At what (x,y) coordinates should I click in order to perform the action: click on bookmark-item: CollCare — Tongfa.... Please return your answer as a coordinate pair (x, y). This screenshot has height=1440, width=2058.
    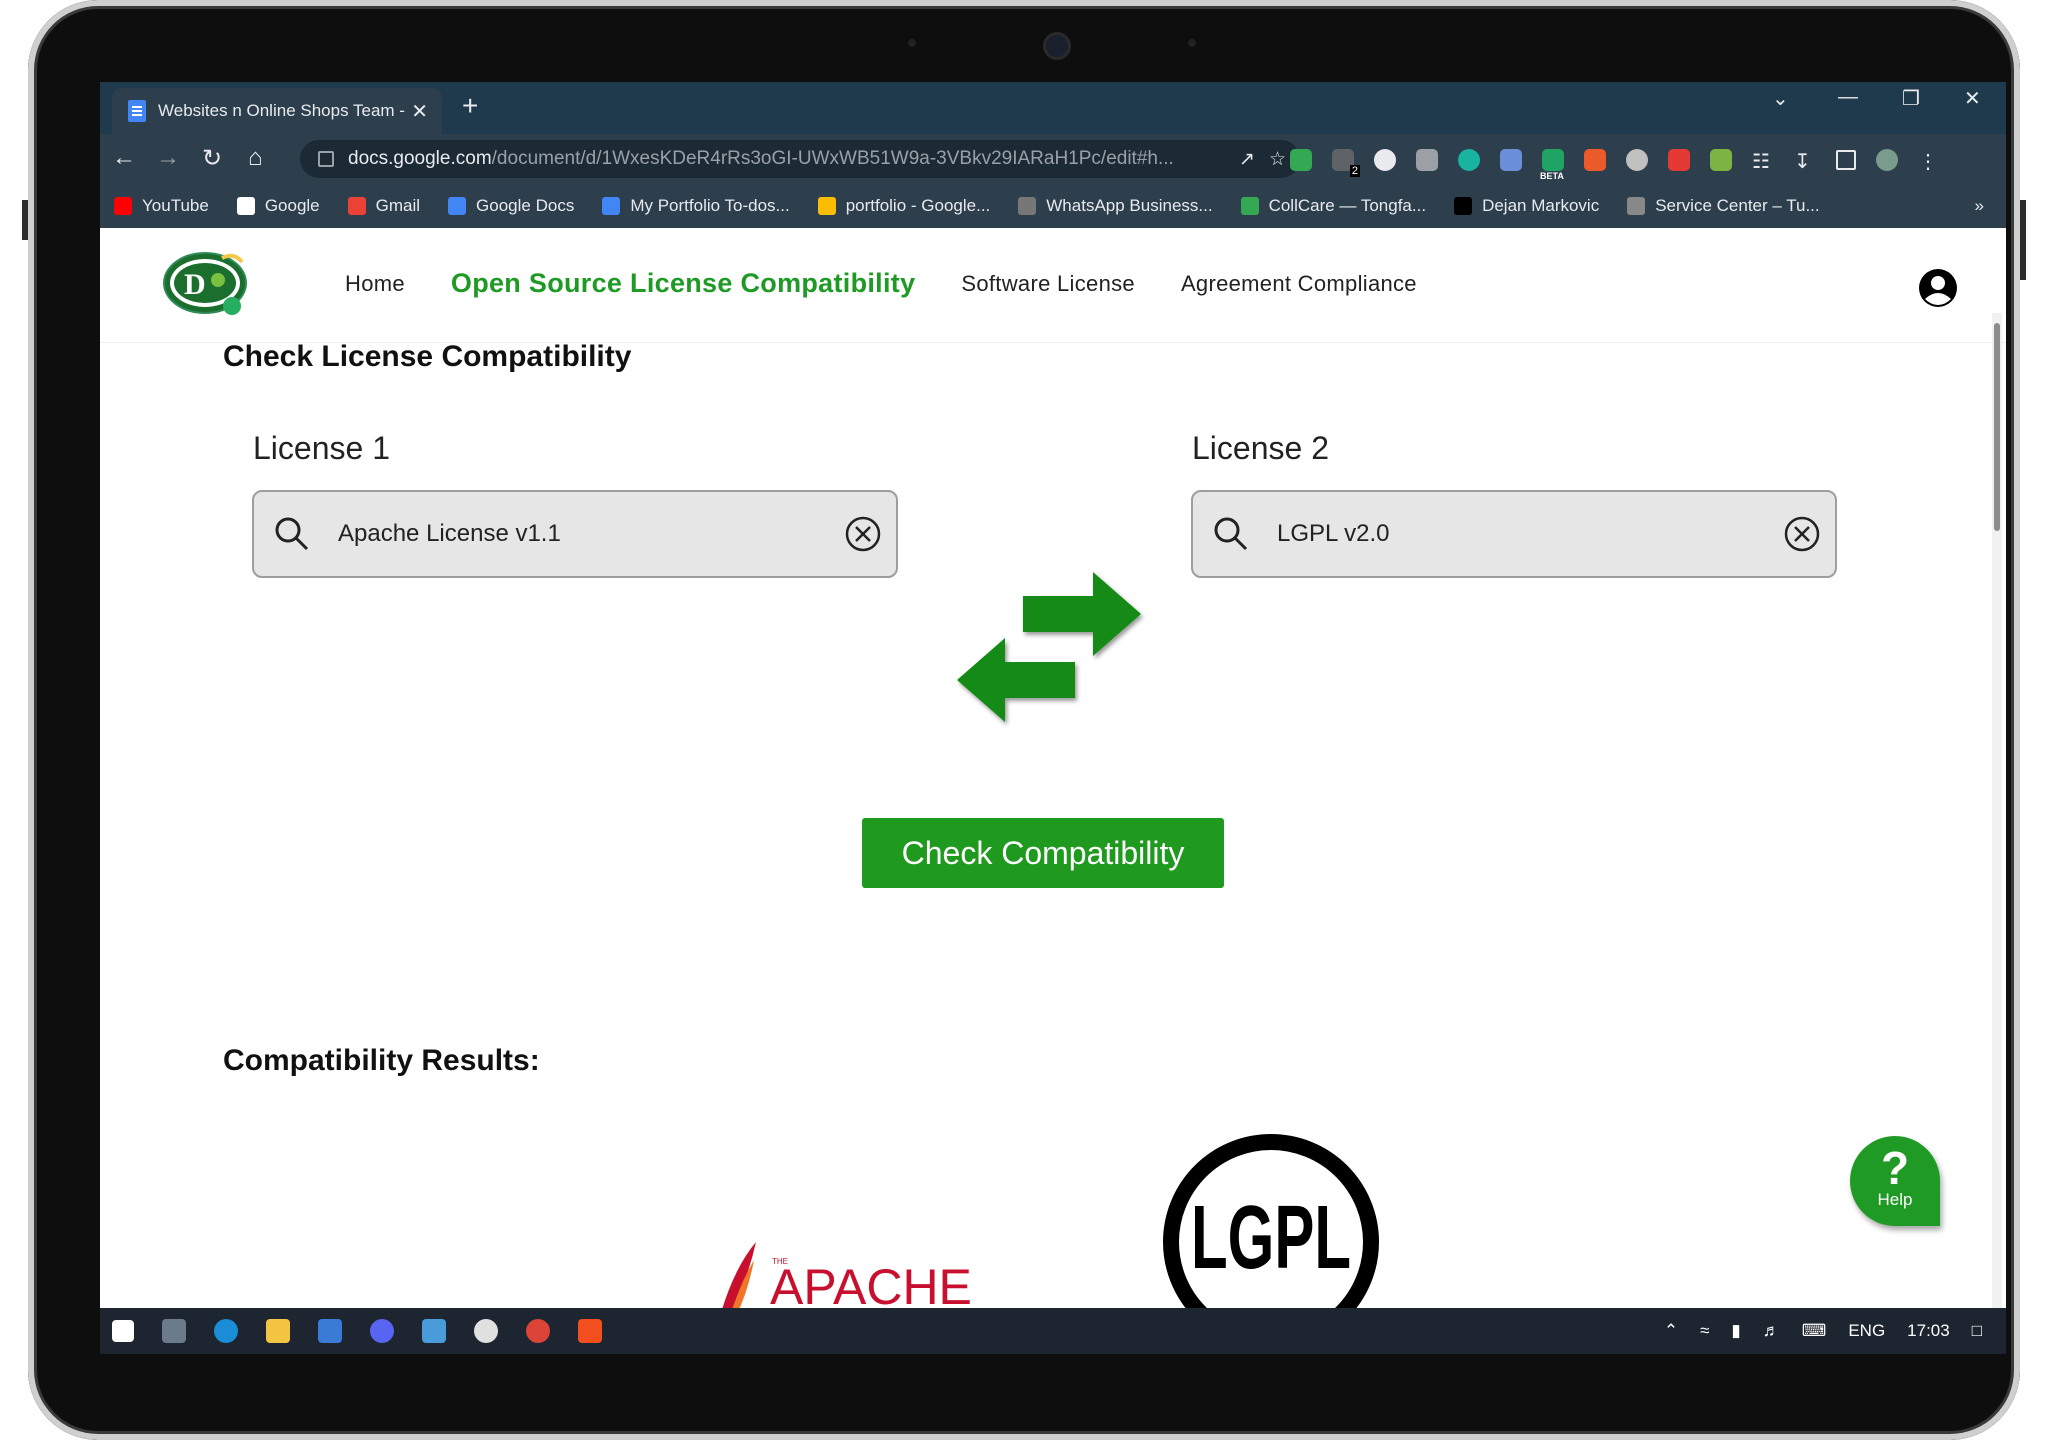
    Looking at the image, I should click on (1333, 206).